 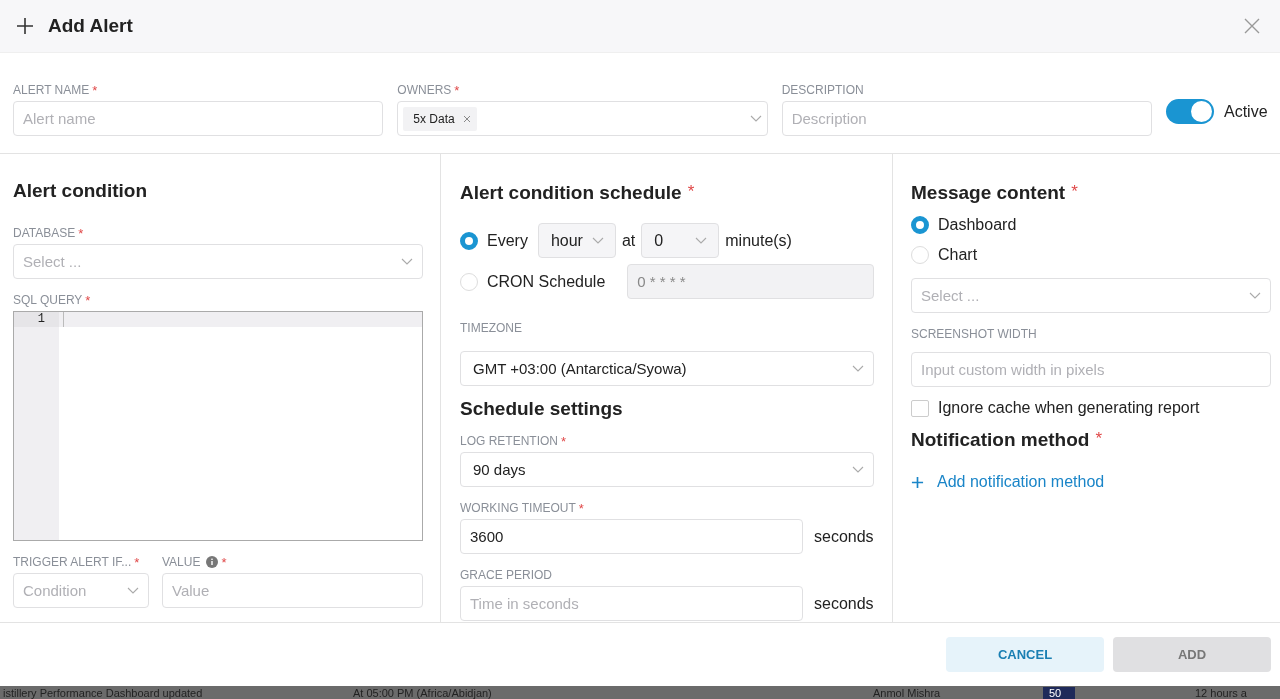 What do you see at coordinates (423, 692) in the screenshot?
I see `table-cell-text: At 05:00 PM (Africa/Abidjan)` at bounding box center [423, 692].